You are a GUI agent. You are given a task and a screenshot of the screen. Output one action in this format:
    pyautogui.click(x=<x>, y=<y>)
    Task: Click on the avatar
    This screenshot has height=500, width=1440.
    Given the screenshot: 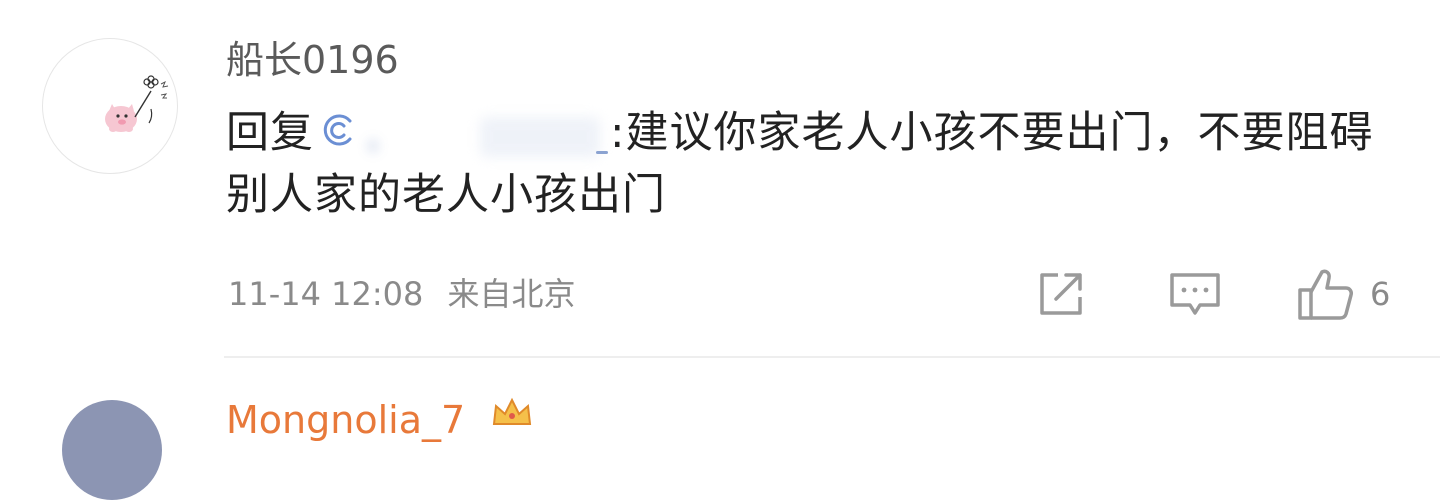 What is the action you would take?
    pyautogui.click(x=110, y=106)
    